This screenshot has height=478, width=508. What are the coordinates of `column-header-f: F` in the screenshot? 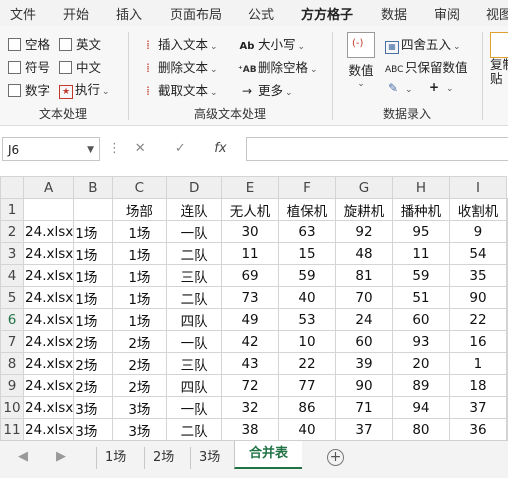 It's located at (307, 187).